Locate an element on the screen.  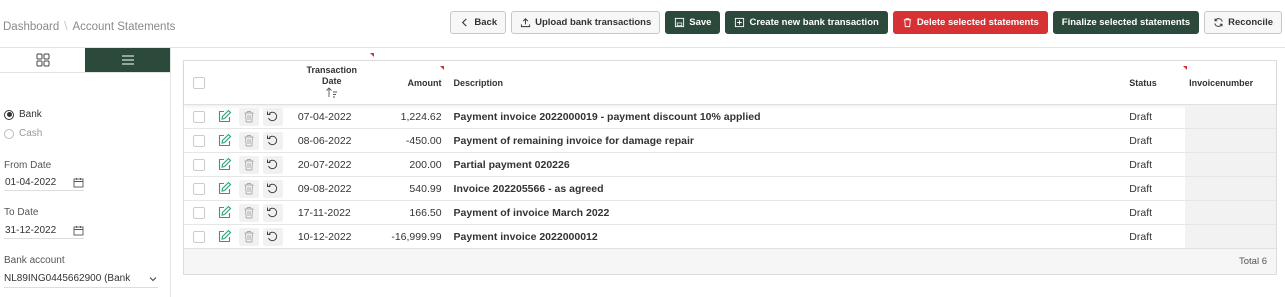
reconcile-button: Reconcile is located at coordinates (1243, 22).